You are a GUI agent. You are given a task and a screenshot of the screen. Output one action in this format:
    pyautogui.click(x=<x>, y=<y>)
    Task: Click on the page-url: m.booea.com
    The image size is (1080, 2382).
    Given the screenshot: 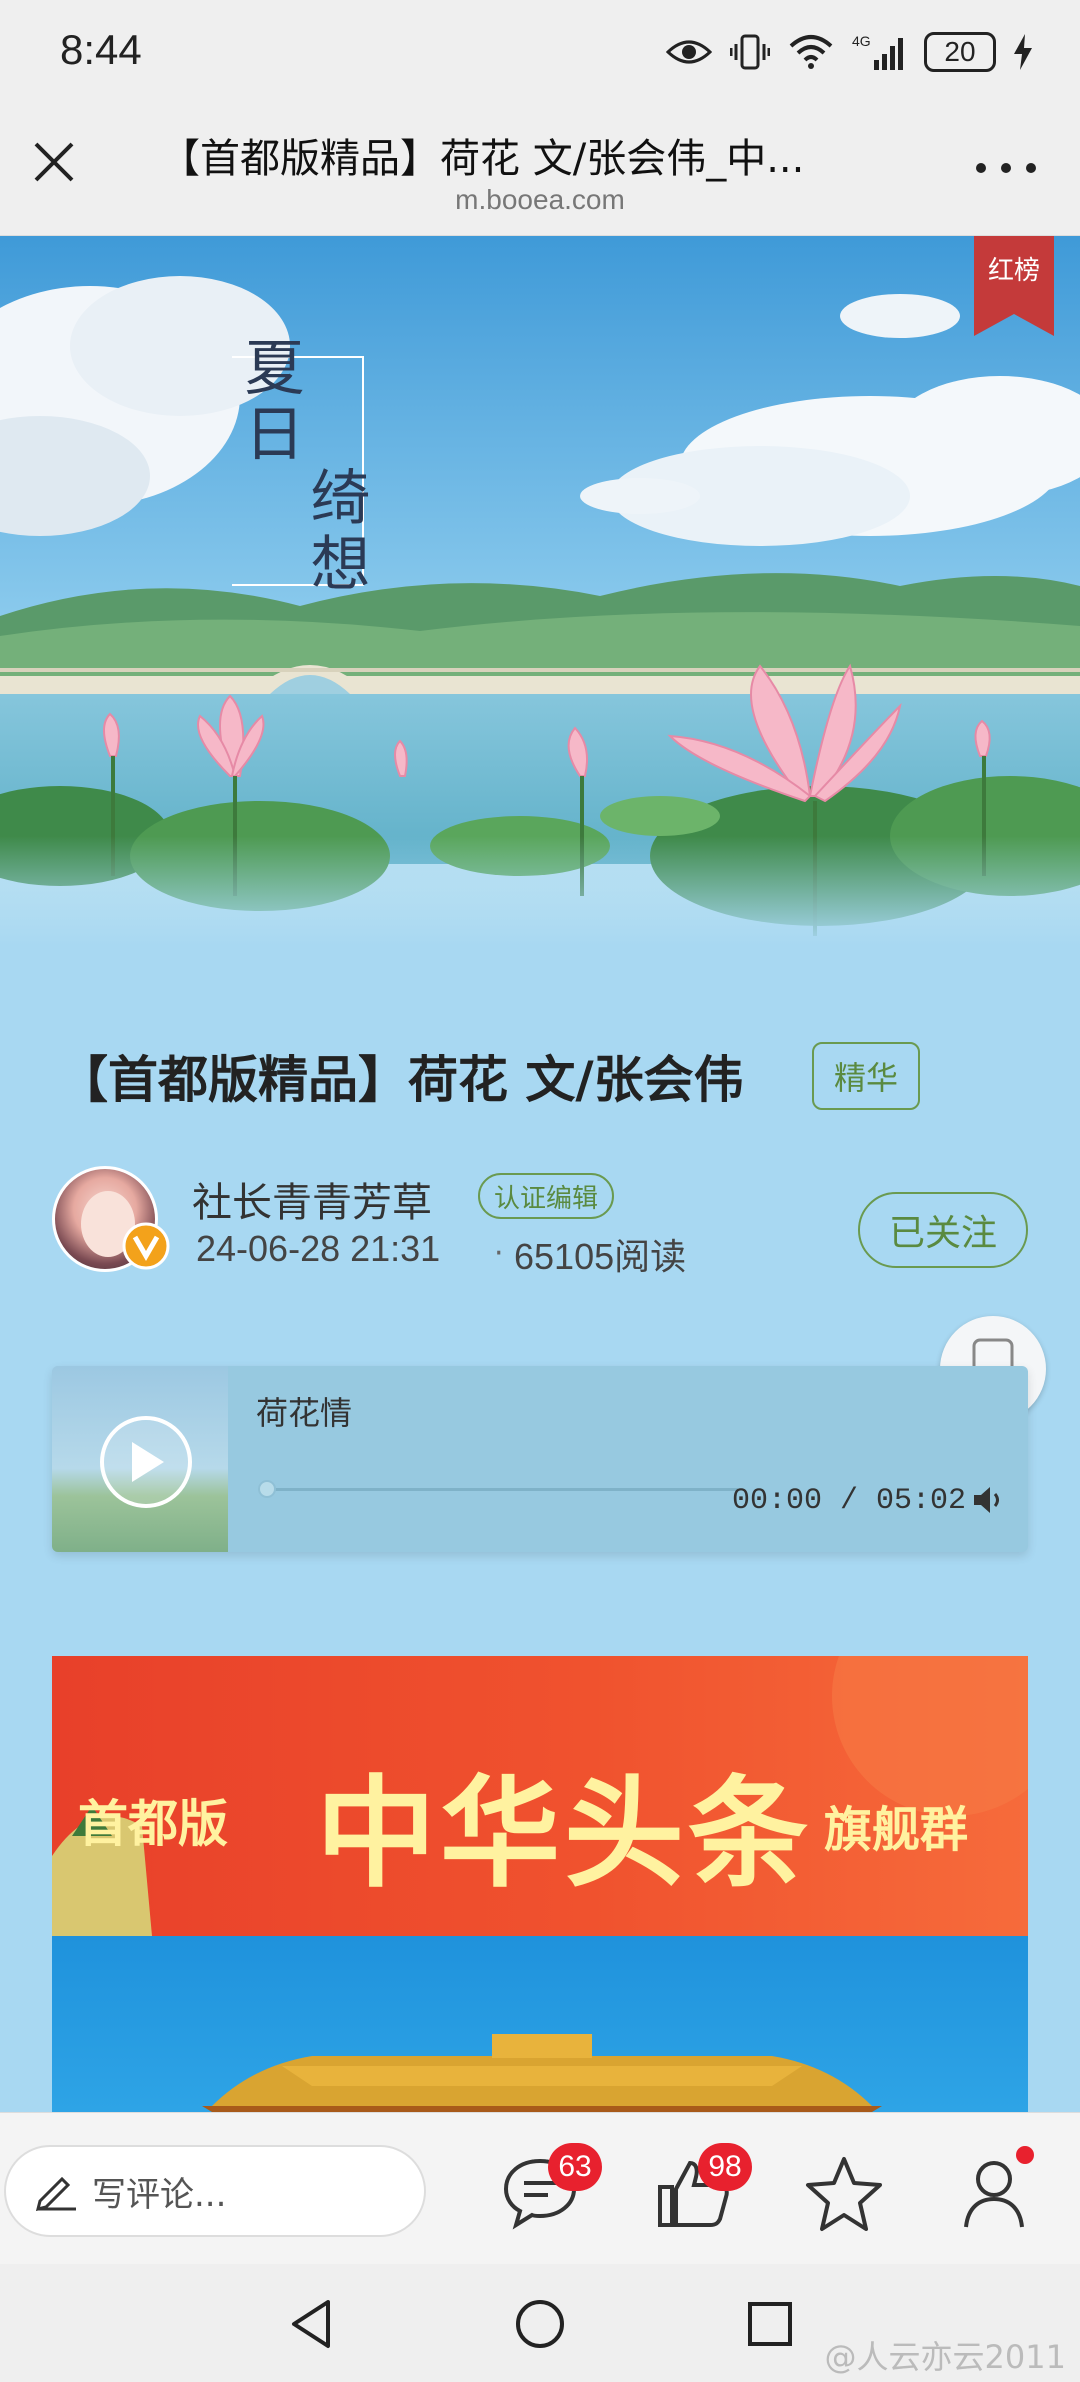 What is the action you would take?
    pyautogui.click(x=540, y=199)
    